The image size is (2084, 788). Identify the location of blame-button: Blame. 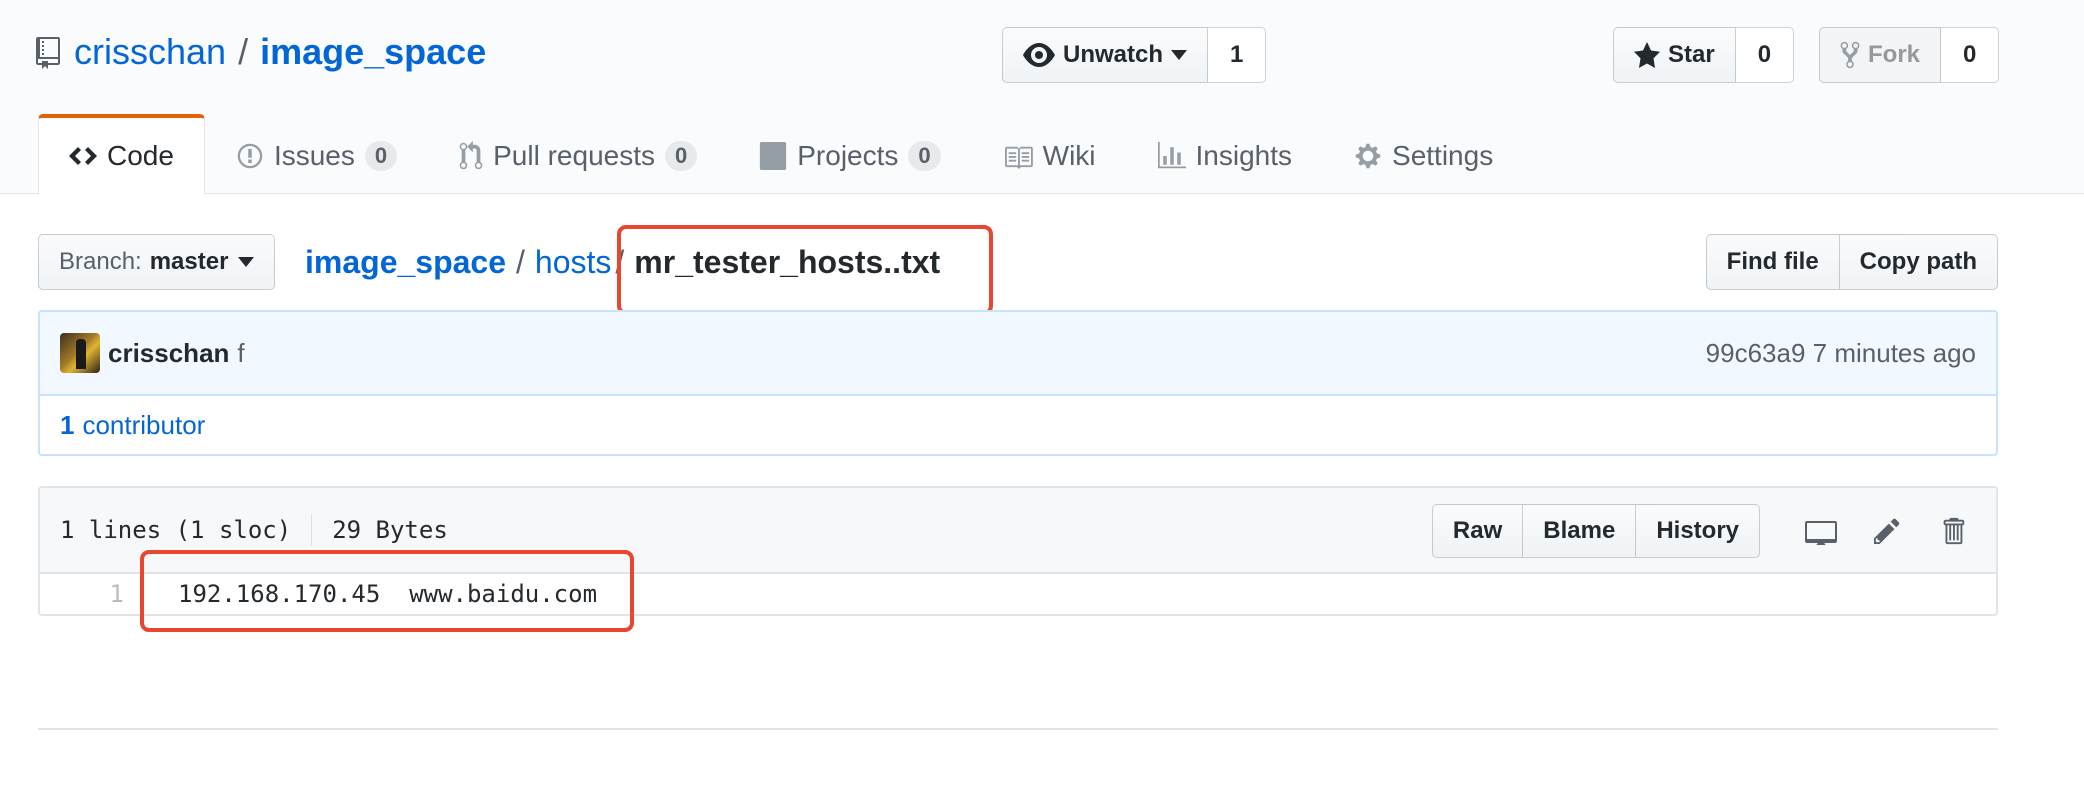
(1580, 531).